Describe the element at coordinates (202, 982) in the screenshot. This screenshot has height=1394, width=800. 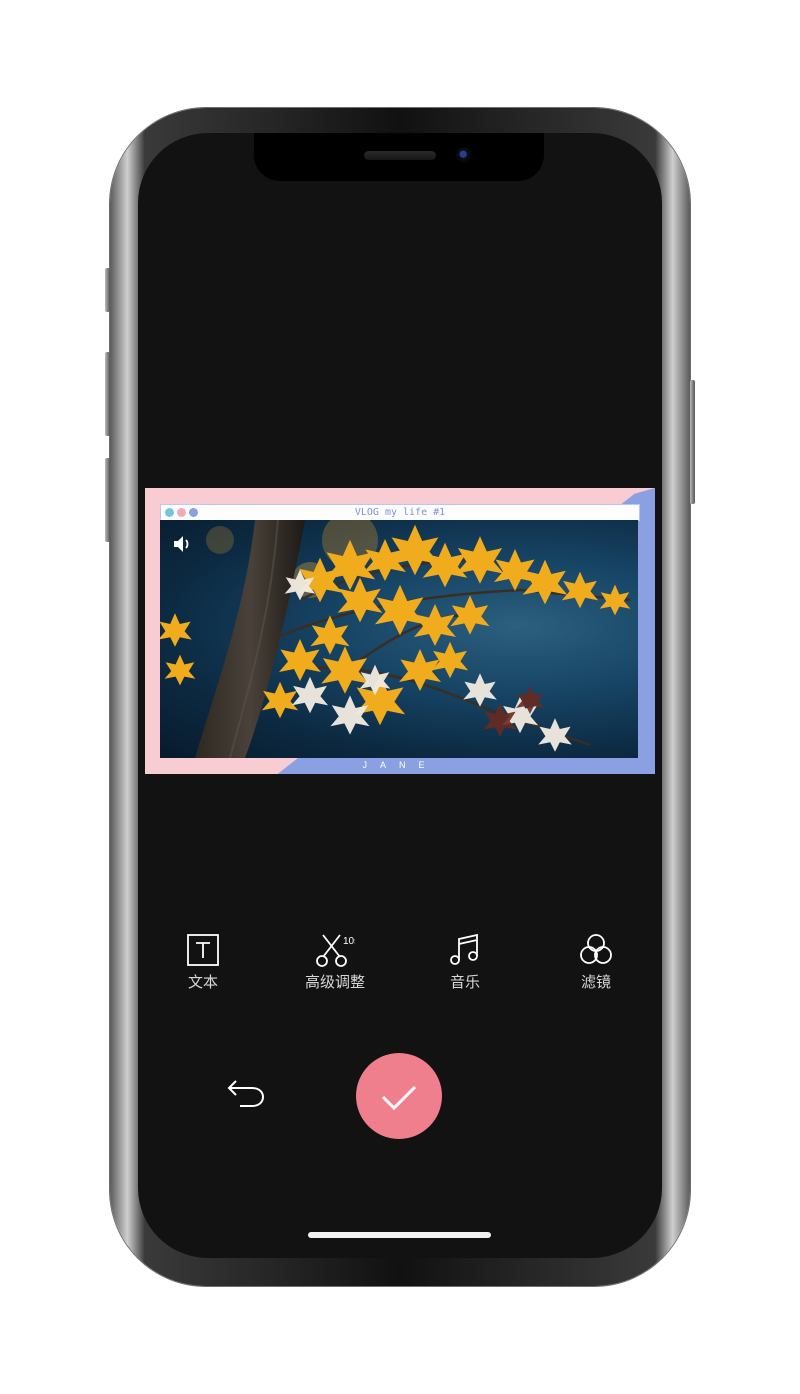
I see `toolbar-label-text: 文本` at that location.